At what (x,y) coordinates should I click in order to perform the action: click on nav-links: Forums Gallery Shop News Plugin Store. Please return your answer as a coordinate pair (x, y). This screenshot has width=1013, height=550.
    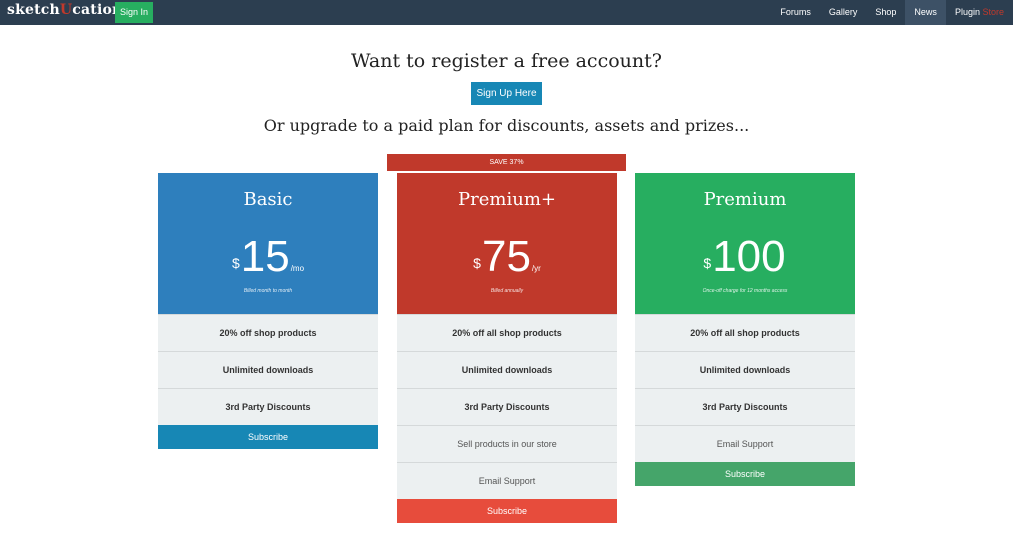
    Looking at the image, I should click on (892, 12).